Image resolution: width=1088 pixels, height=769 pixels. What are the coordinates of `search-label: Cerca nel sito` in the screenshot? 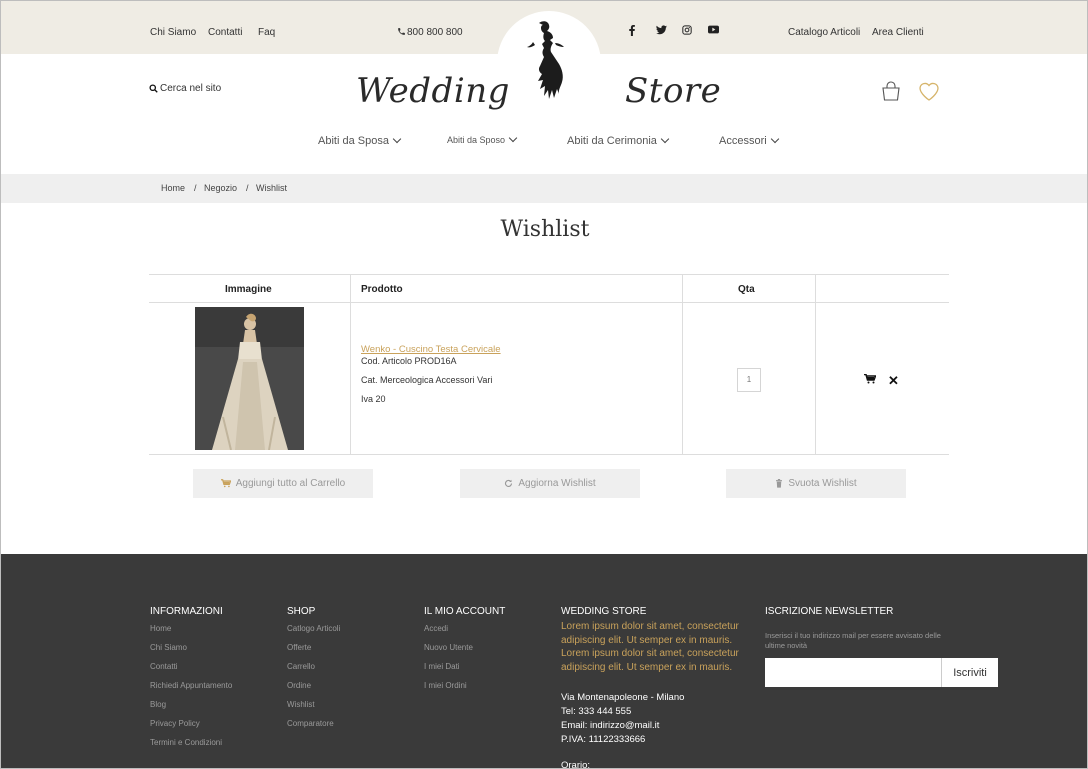 It's located at (191, 88).